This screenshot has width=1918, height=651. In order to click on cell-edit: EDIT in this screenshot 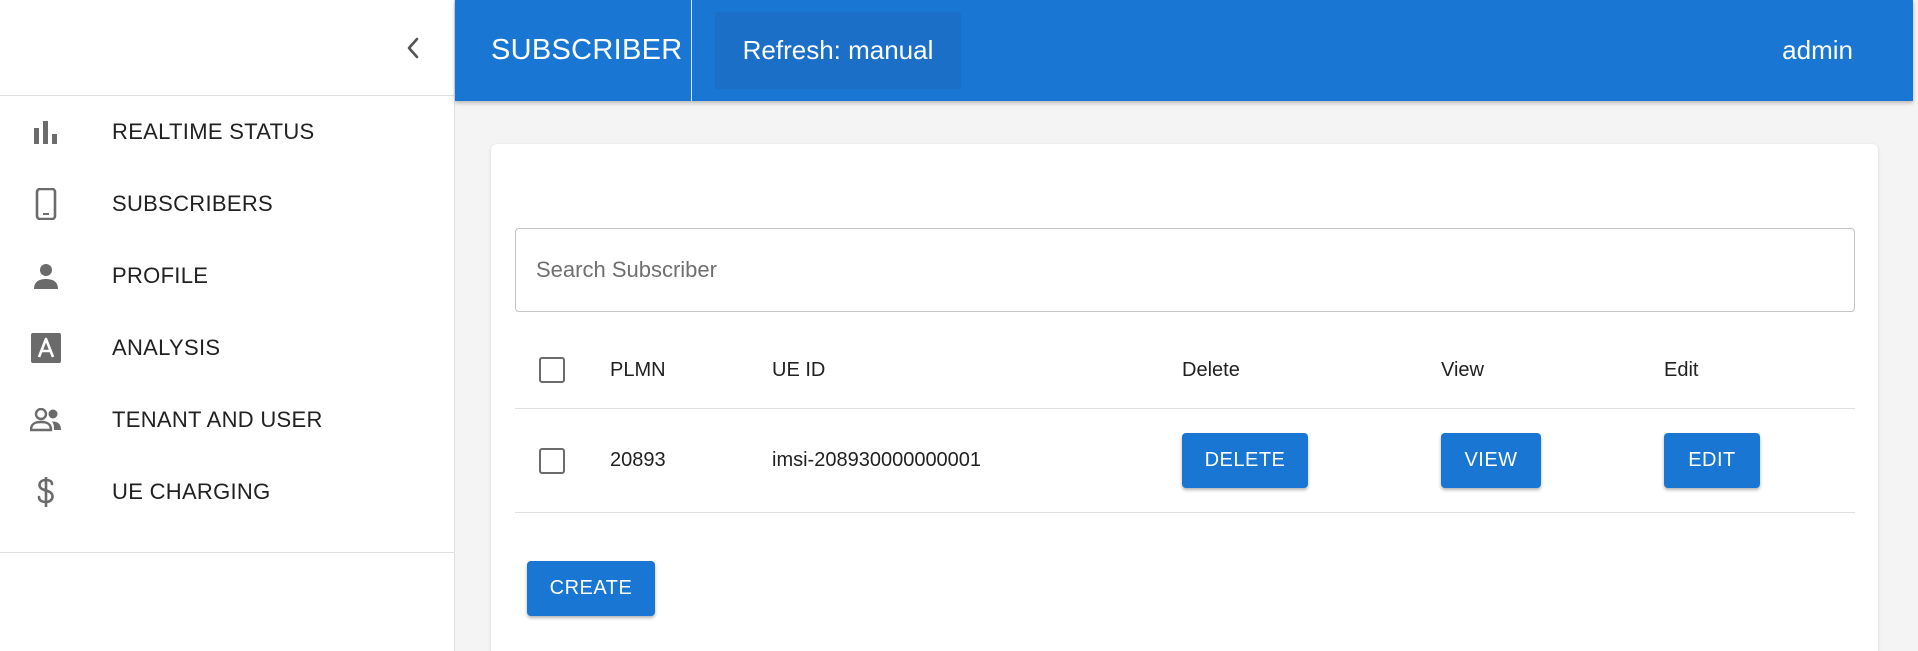, I will do `click(1712, 460)`.